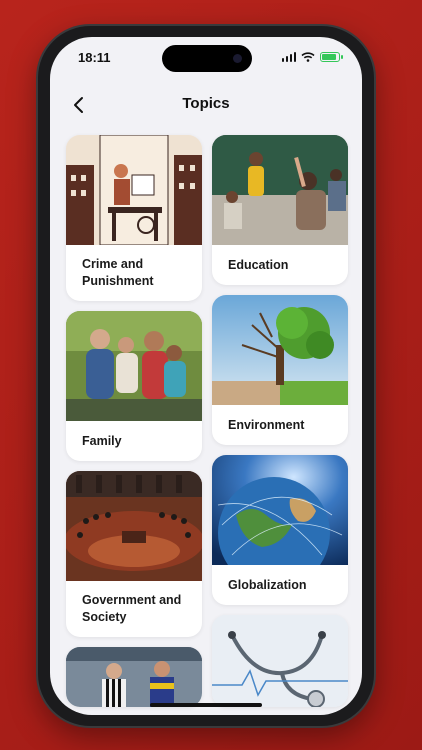 This screenshot has width=422, height=750. I want to click on topic-label: Government and Society, so click(132, 608).